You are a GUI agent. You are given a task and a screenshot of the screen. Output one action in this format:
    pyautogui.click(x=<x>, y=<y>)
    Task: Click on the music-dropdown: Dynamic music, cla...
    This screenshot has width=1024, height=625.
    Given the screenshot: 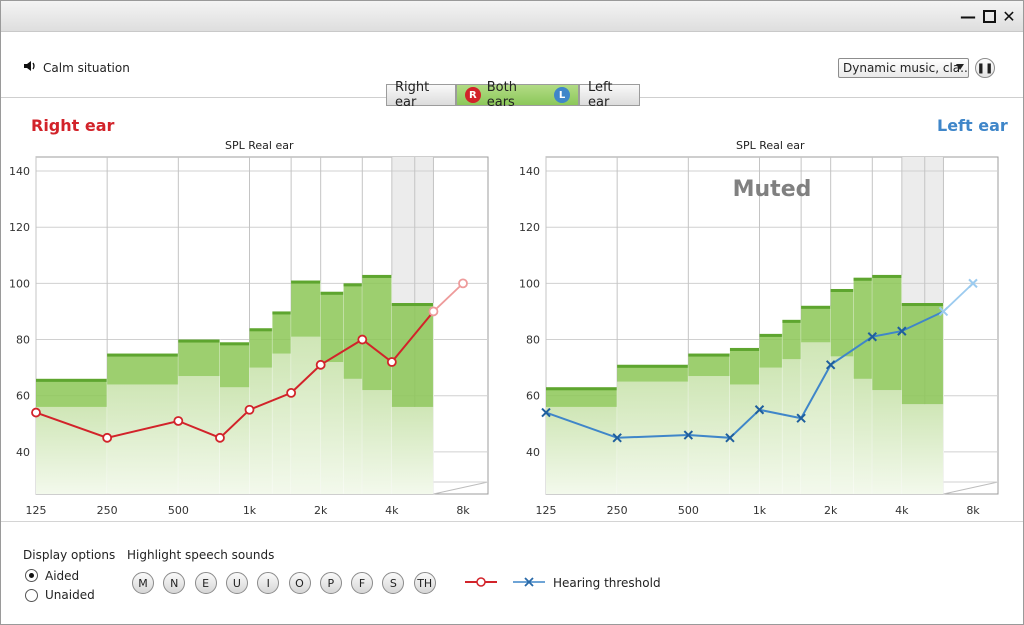 What is the action you would take?
    pyautogui.click(x=903, y=68)
    